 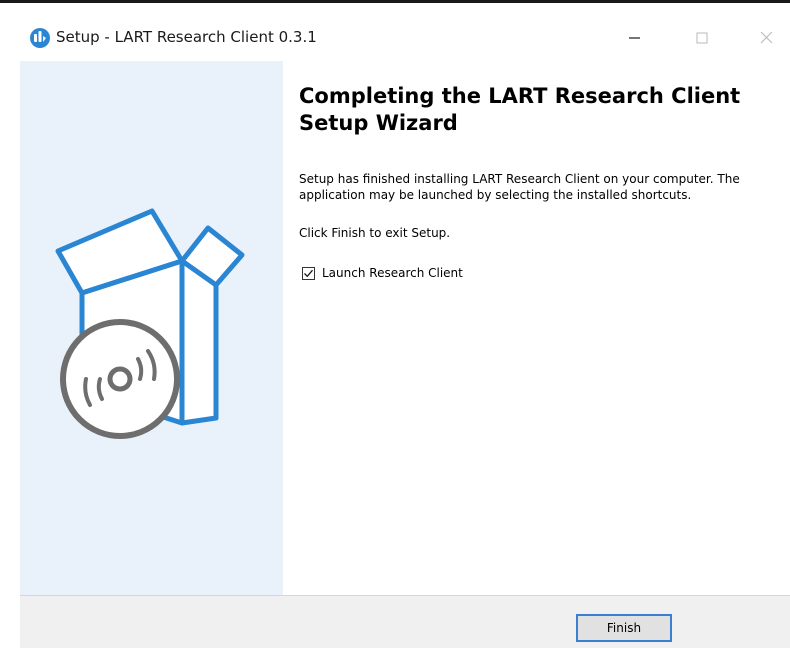 I want to click on launch-research-client-option: Launch Research Client, so click(x=382, y=273).